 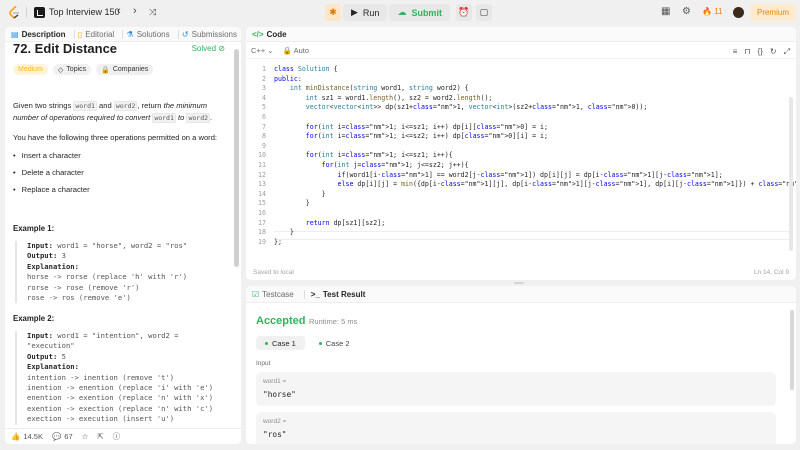 I want to click on book-icon: ▯, so click(x=80, y=34).